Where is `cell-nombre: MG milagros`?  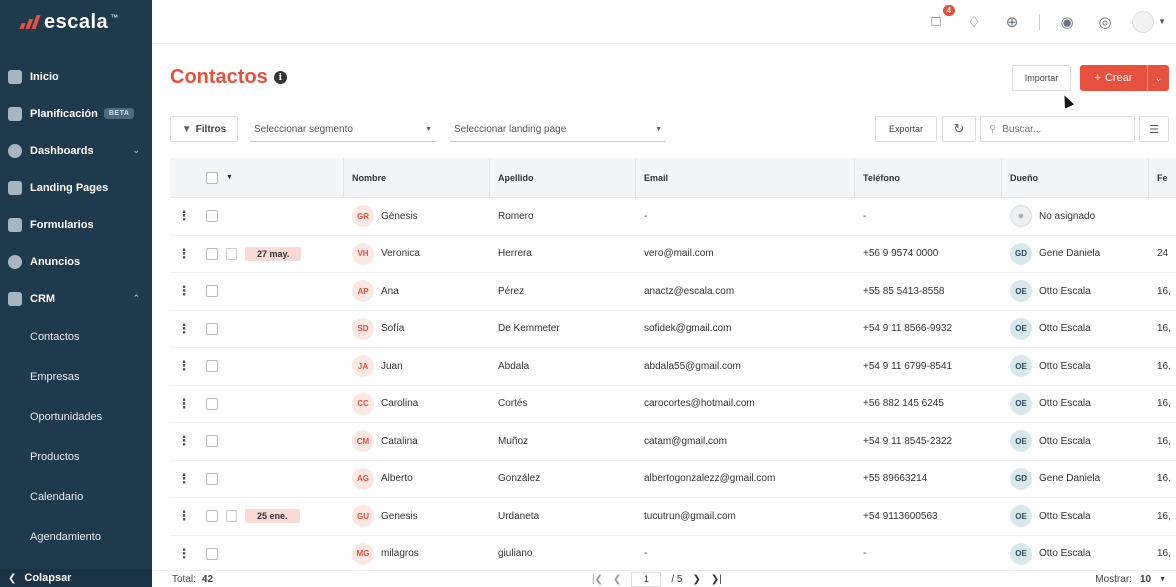
cell-nombre: MG milagros is located at coordinates (417, 554).